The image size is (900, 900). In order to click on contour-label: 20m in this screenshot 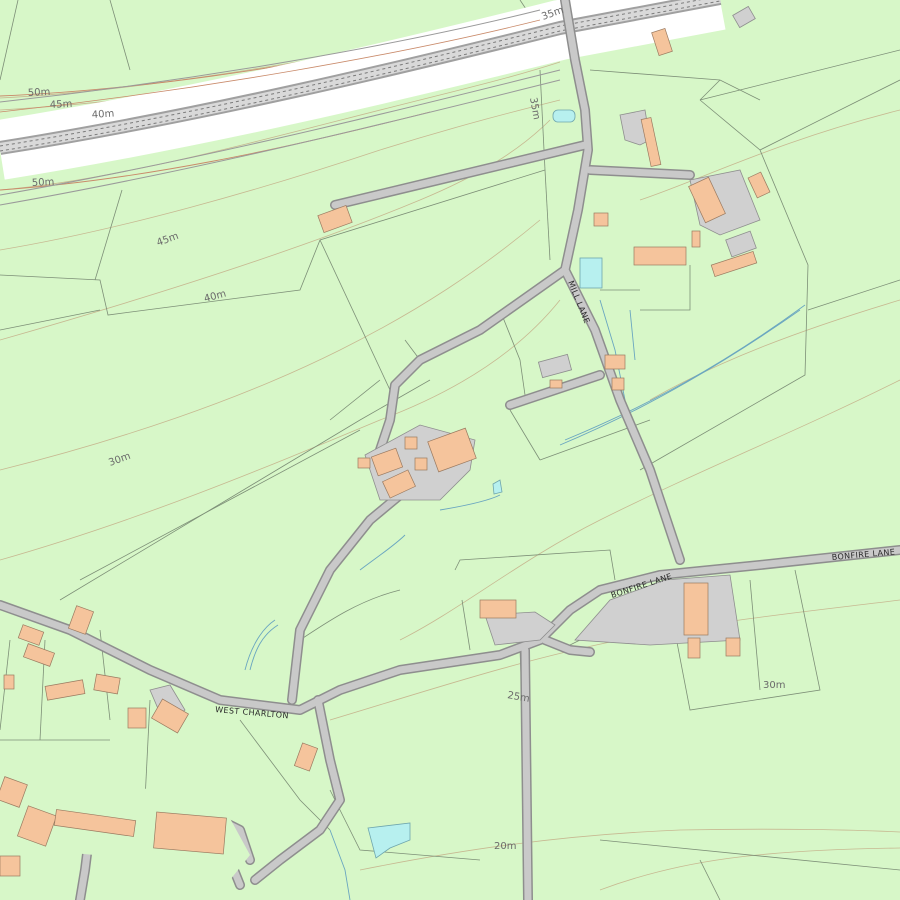, I will do `click(505, 846)`.